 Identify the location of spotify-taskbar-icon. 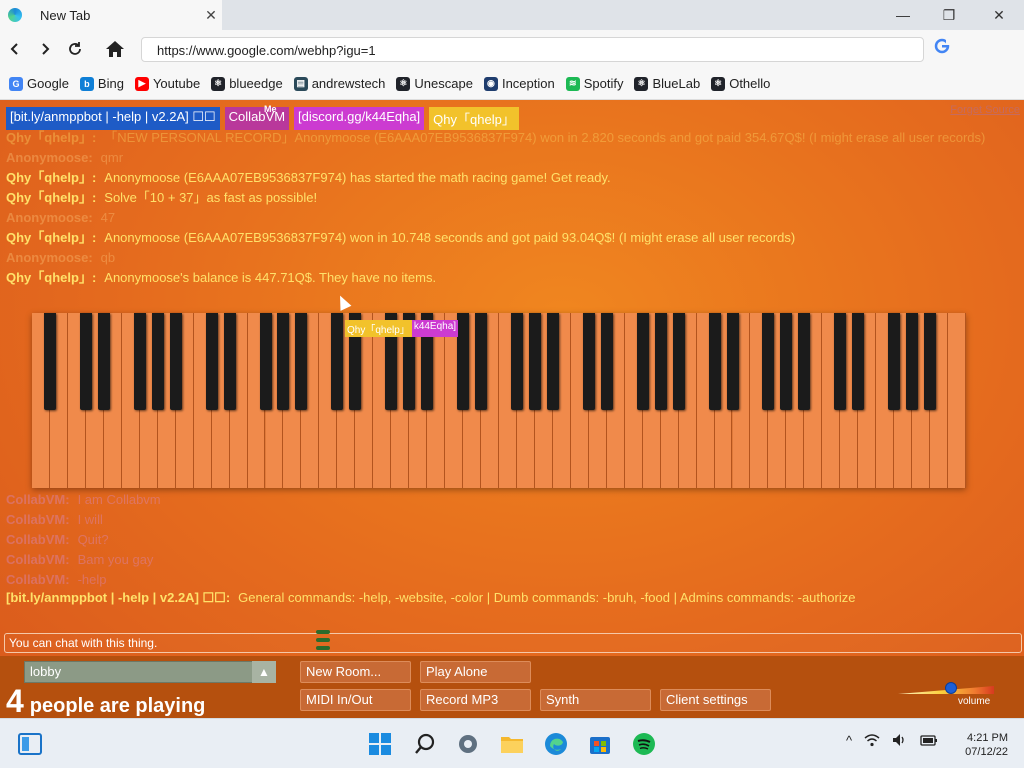
(644, 744).